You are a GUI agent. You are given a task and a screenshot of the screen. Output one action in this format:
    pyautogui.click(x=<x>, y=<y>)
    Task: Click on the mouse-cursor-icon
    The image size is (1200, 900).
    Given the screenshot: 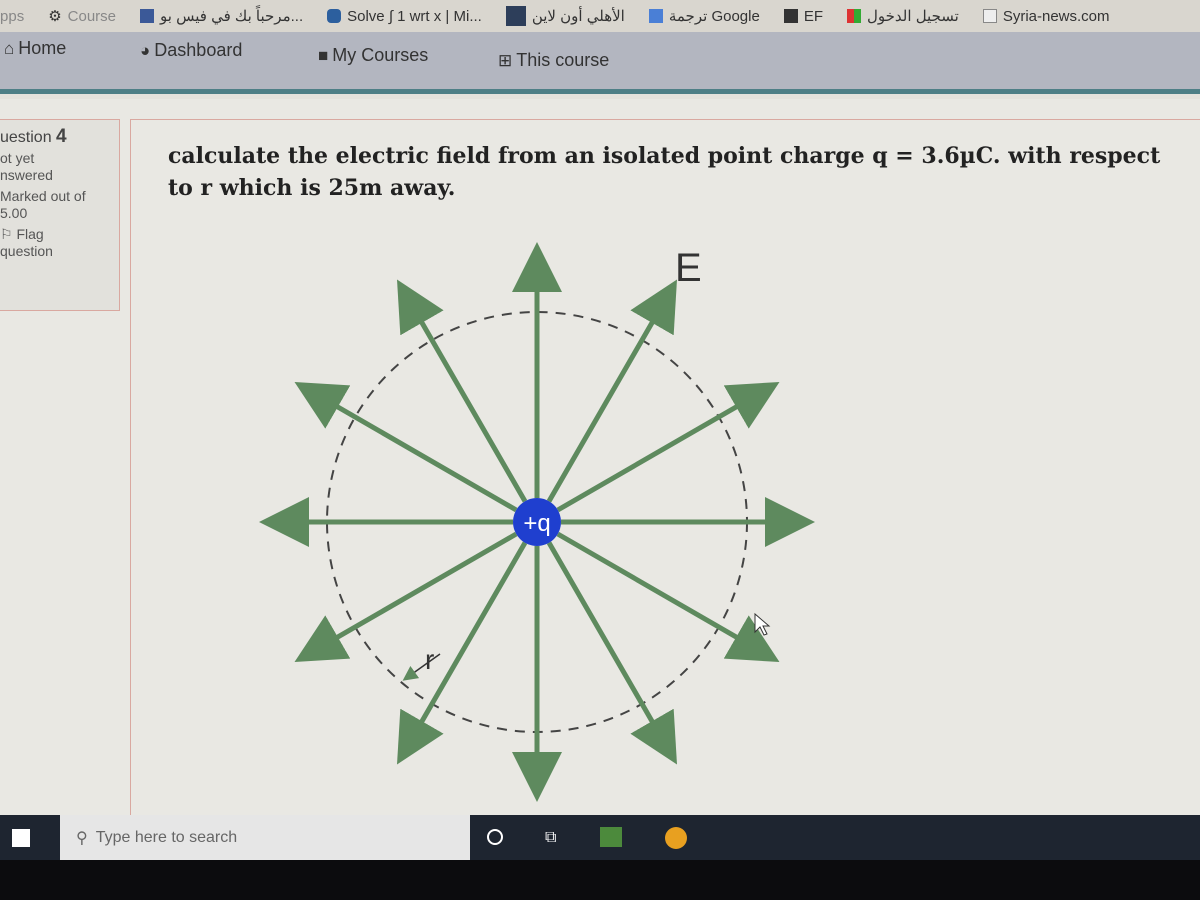 What is the action you would take?
    pyautogui.click(x=762, y=624)
    